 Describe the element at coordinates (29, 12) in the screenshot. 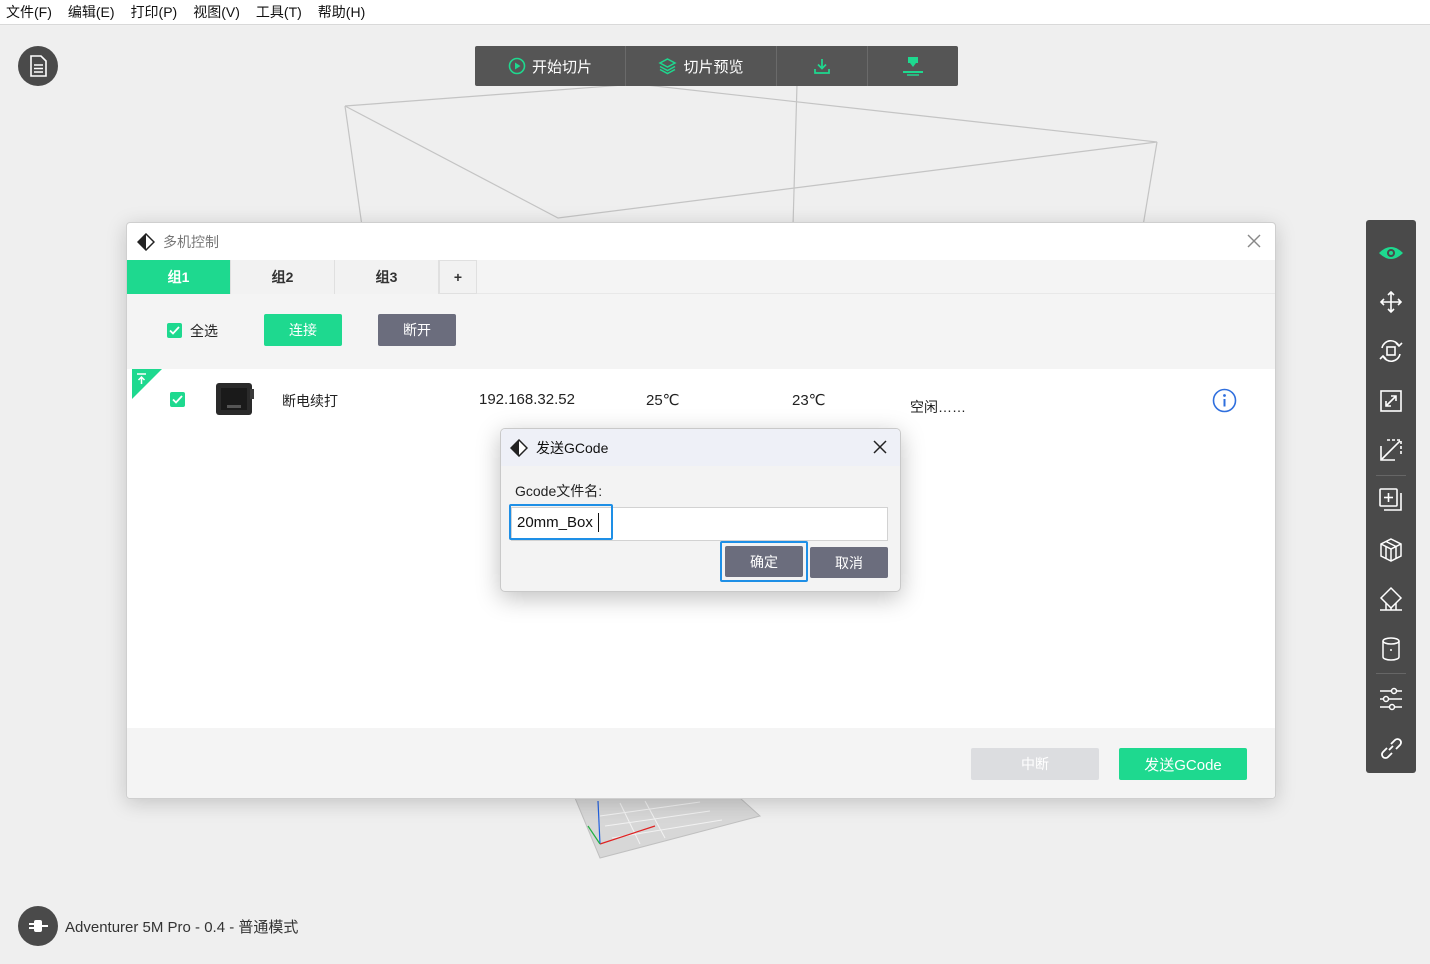

I see `menu-file: 文件(F)` at that location.